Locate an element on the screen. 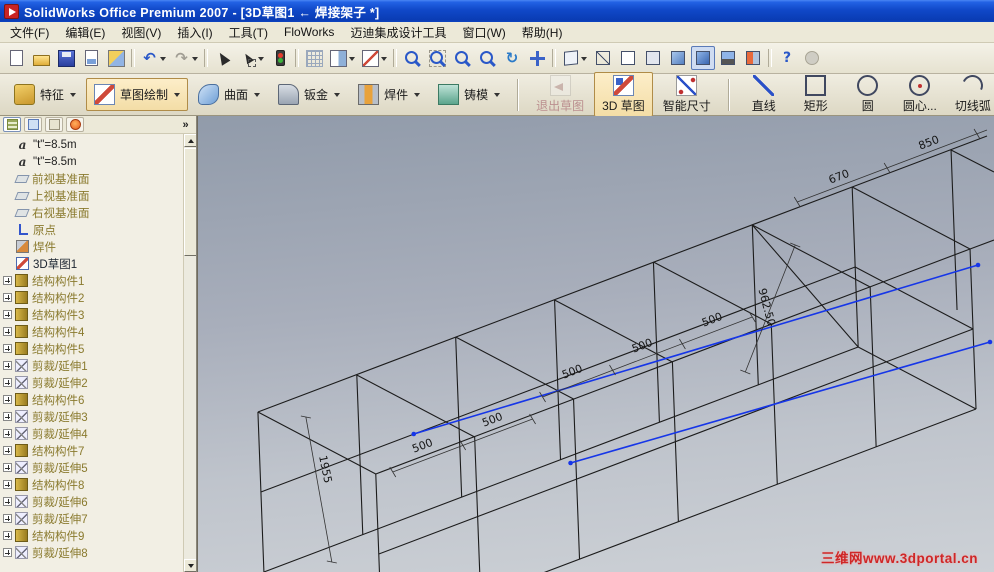 The width and height of the screenshot is (994, 572). scrollbar-thumb is located at coordinates (190, 202).